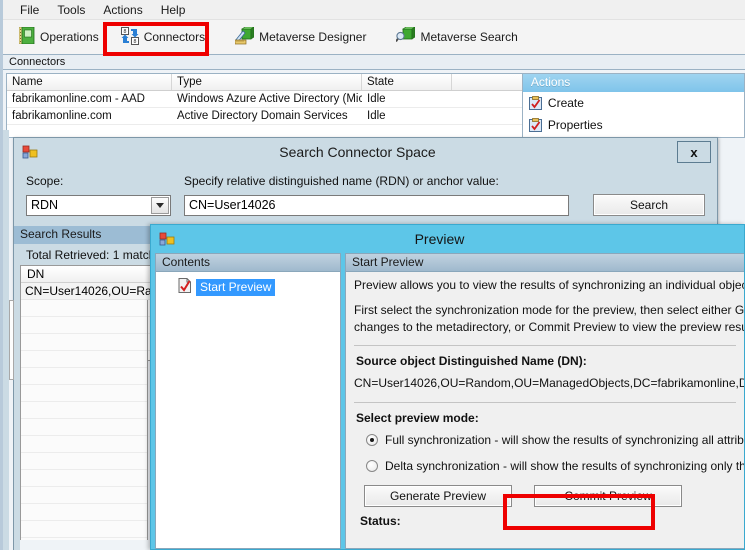 The height and width of the screenshot is (550, 745). What do you see at coordinates (545, 263) in the screenshot?
I see `start-preview-title: Start Preview` at bounding box center [545, 263].